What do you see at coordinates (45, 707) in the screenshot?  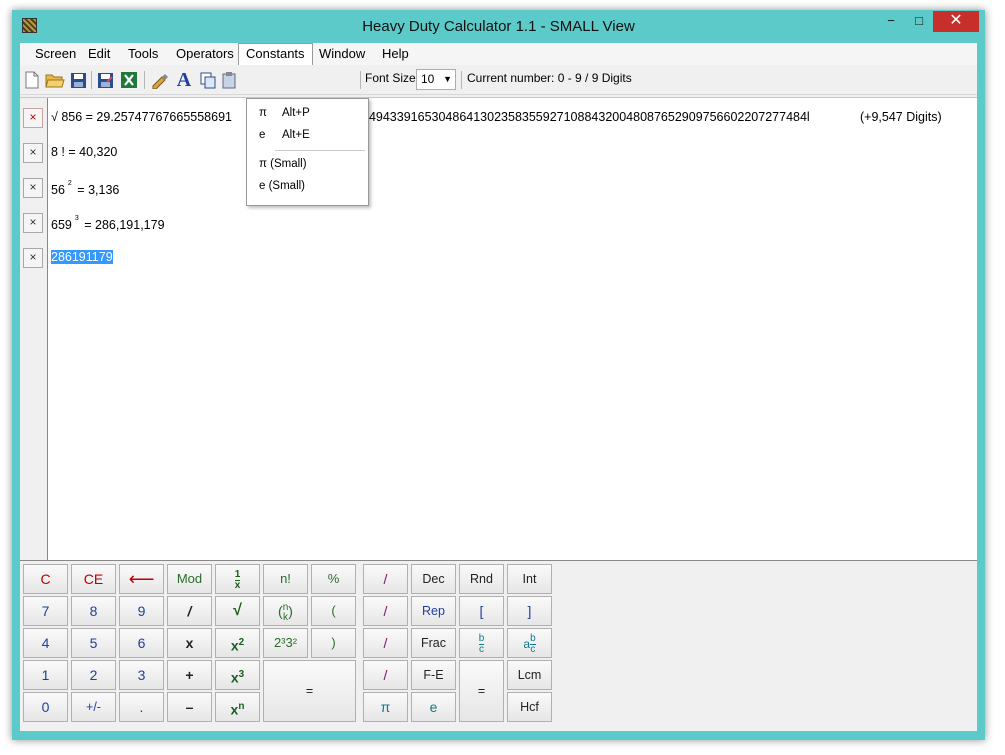 I see `digit-0-button: 0` at bounding box center [45, 707].